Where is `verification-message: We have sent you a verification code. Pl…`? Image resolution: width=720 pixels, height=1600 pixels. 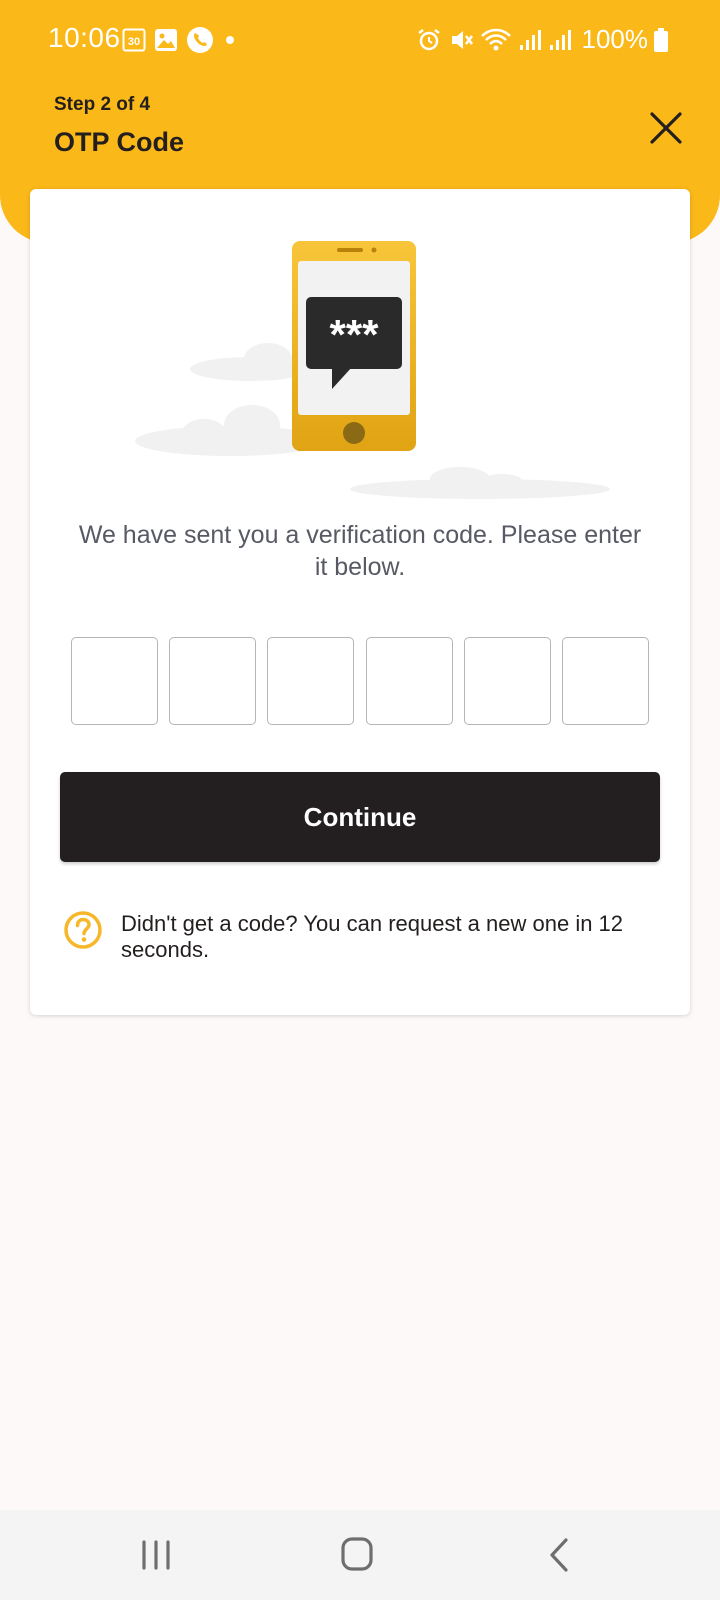 verification-message: We have sent you a verification code. Pl… is located at coordinates (360, 551).